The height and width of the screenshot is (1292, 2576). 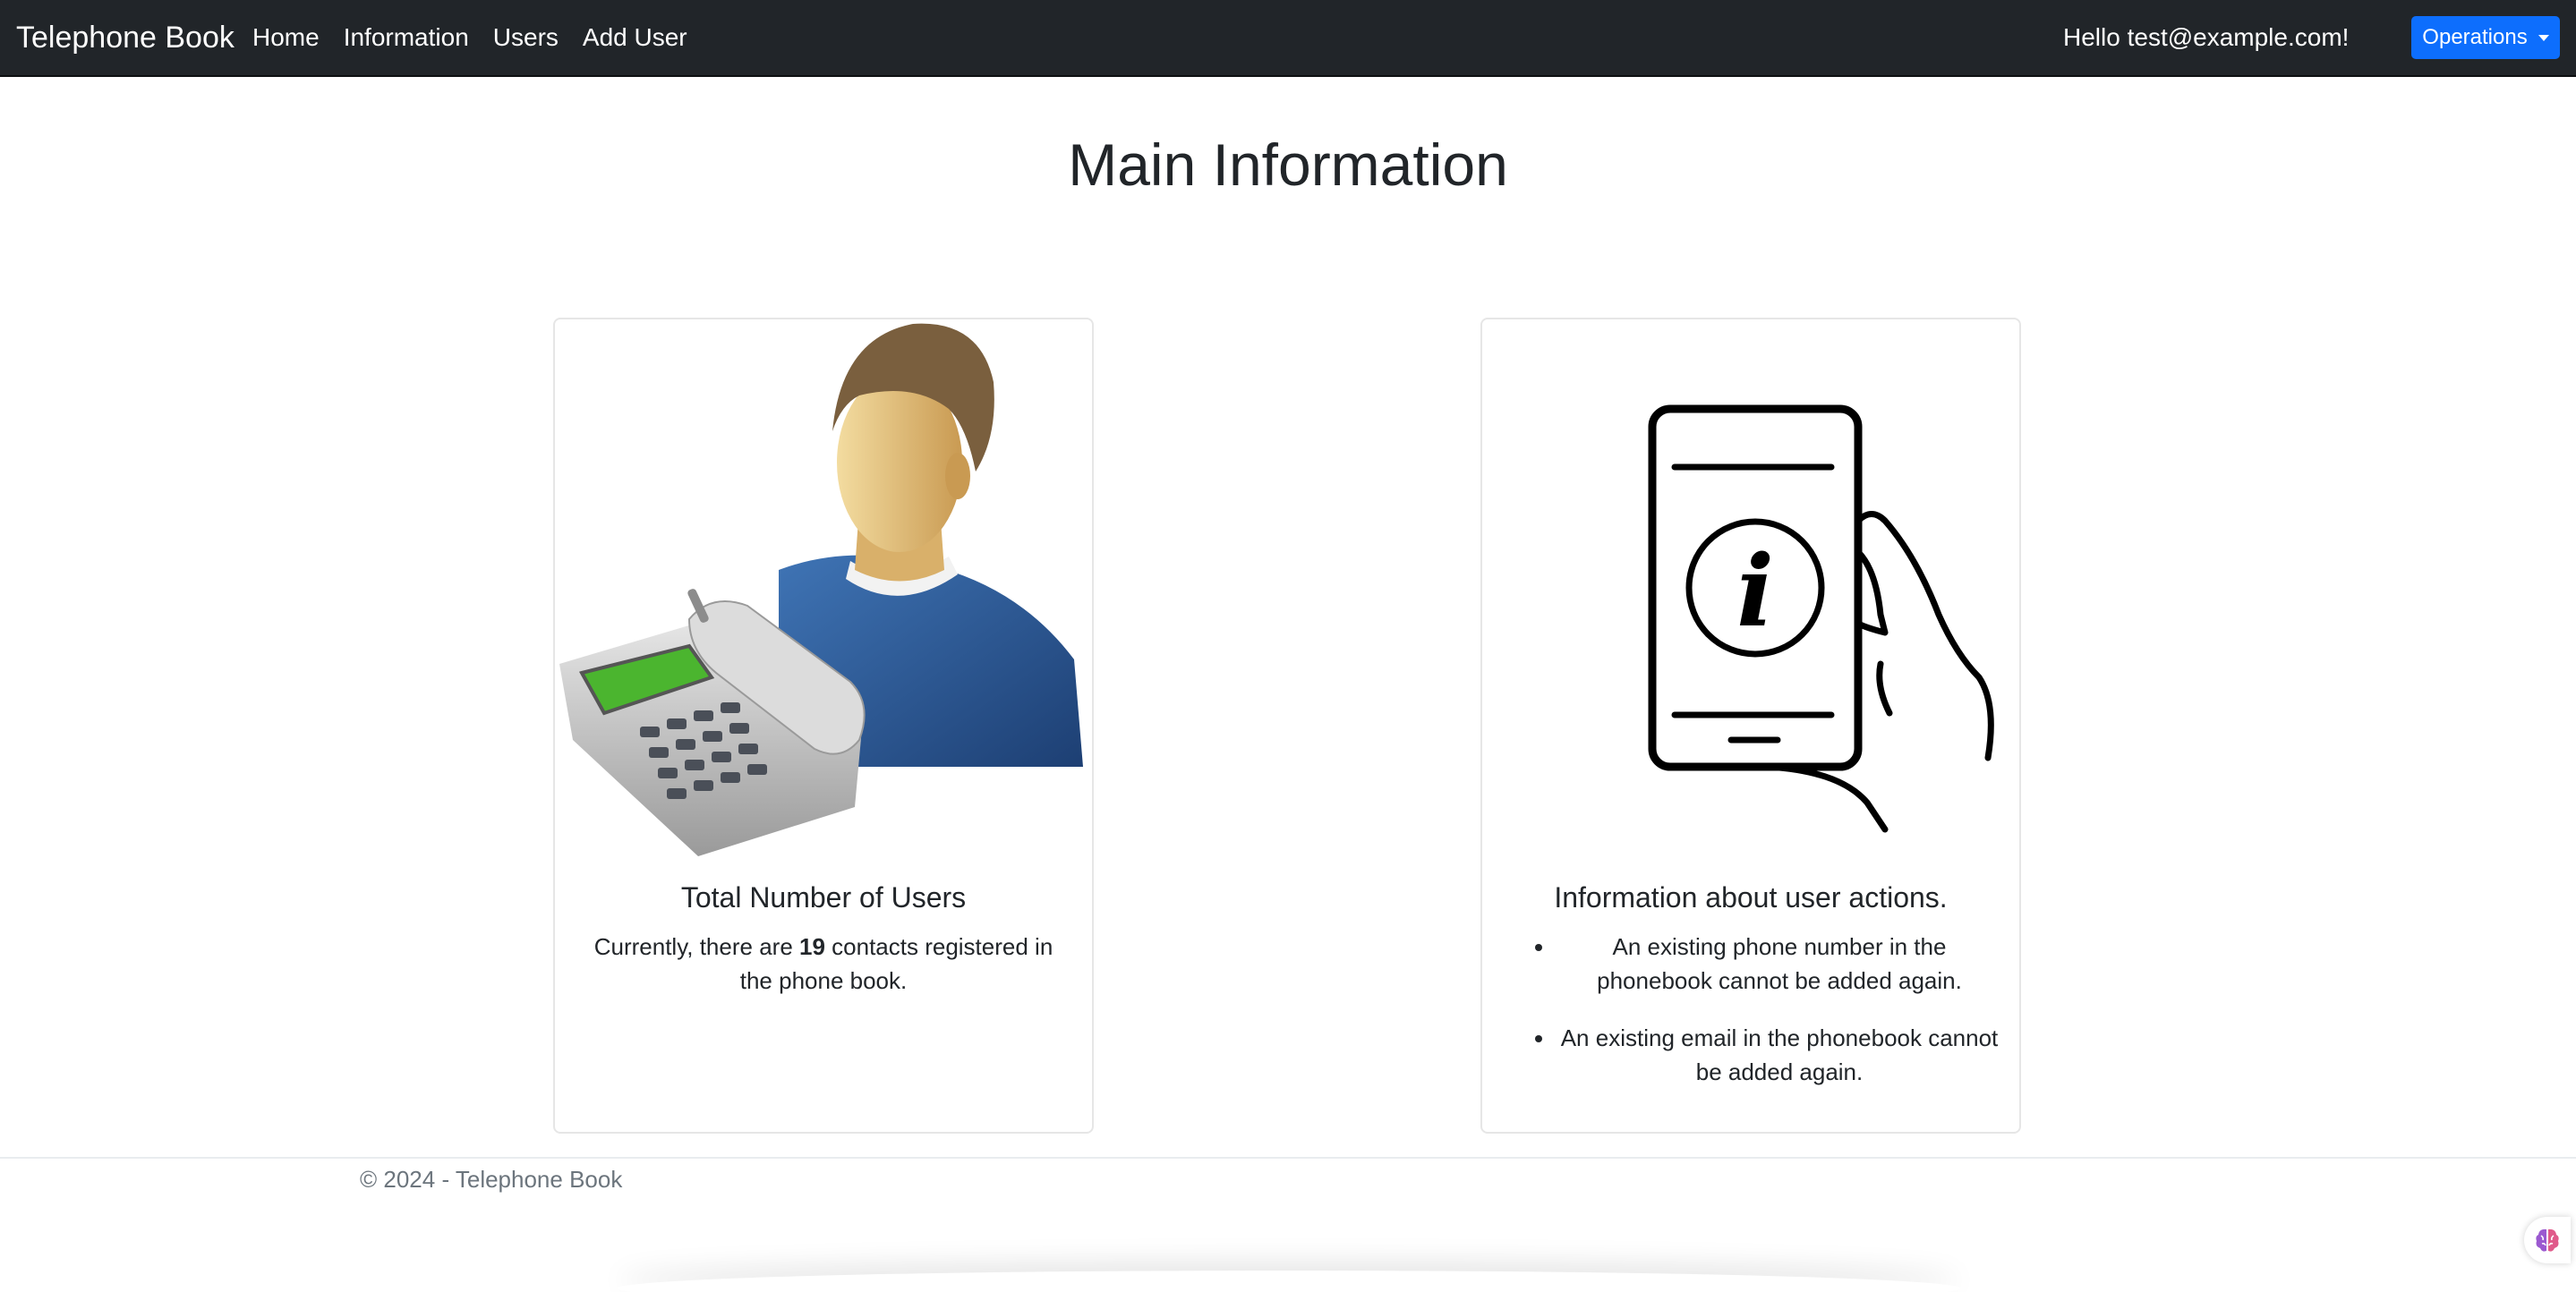 I want to click on page-title: Main Information, so click(x=1288, y=165).